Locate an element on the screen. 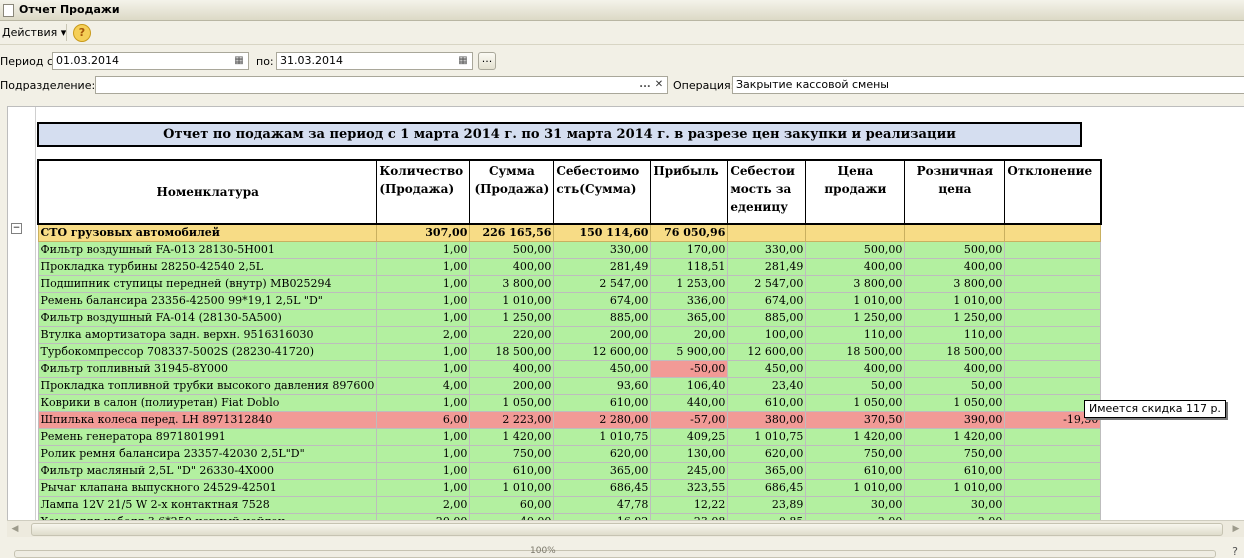 This screenshot has height=558, width=1244. item-retail: 1 250,00 is located at coordinates (955, 318).